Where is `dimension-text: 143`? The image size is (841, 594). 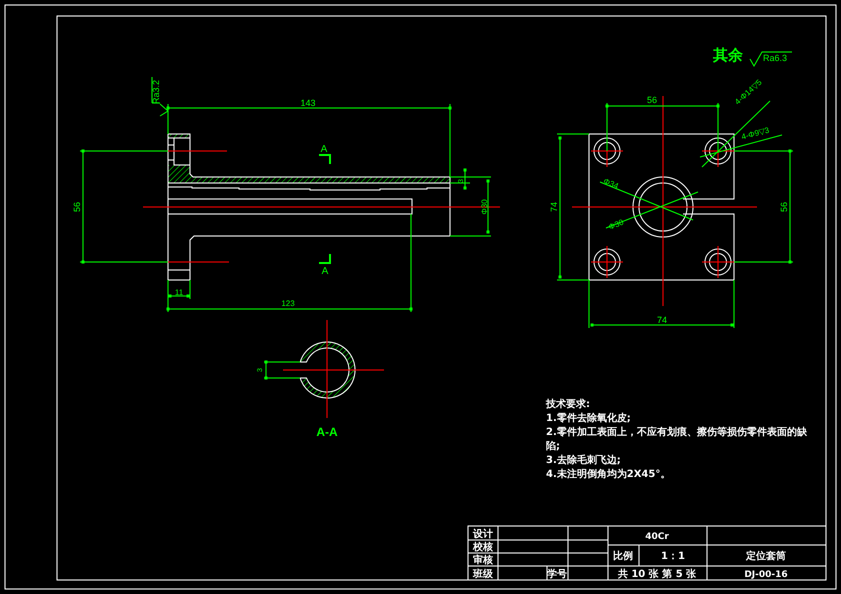 dimension-text: 143 is located at coordinates (308, 103).